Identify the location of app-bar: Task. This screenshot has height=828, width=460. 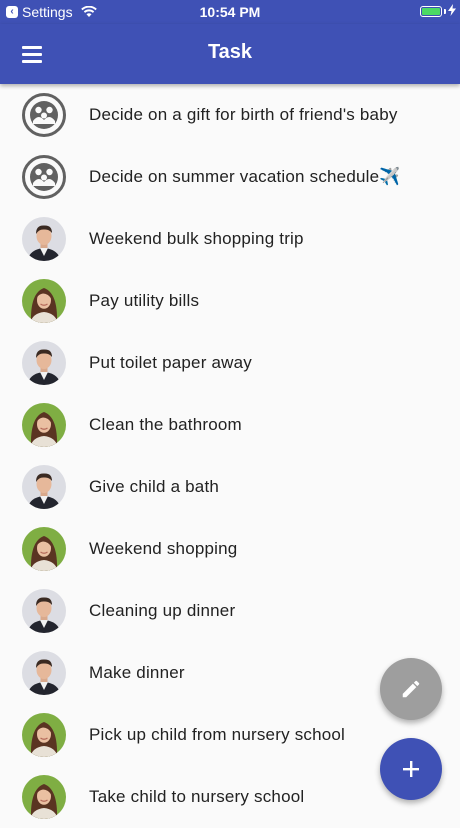
(230, 54).